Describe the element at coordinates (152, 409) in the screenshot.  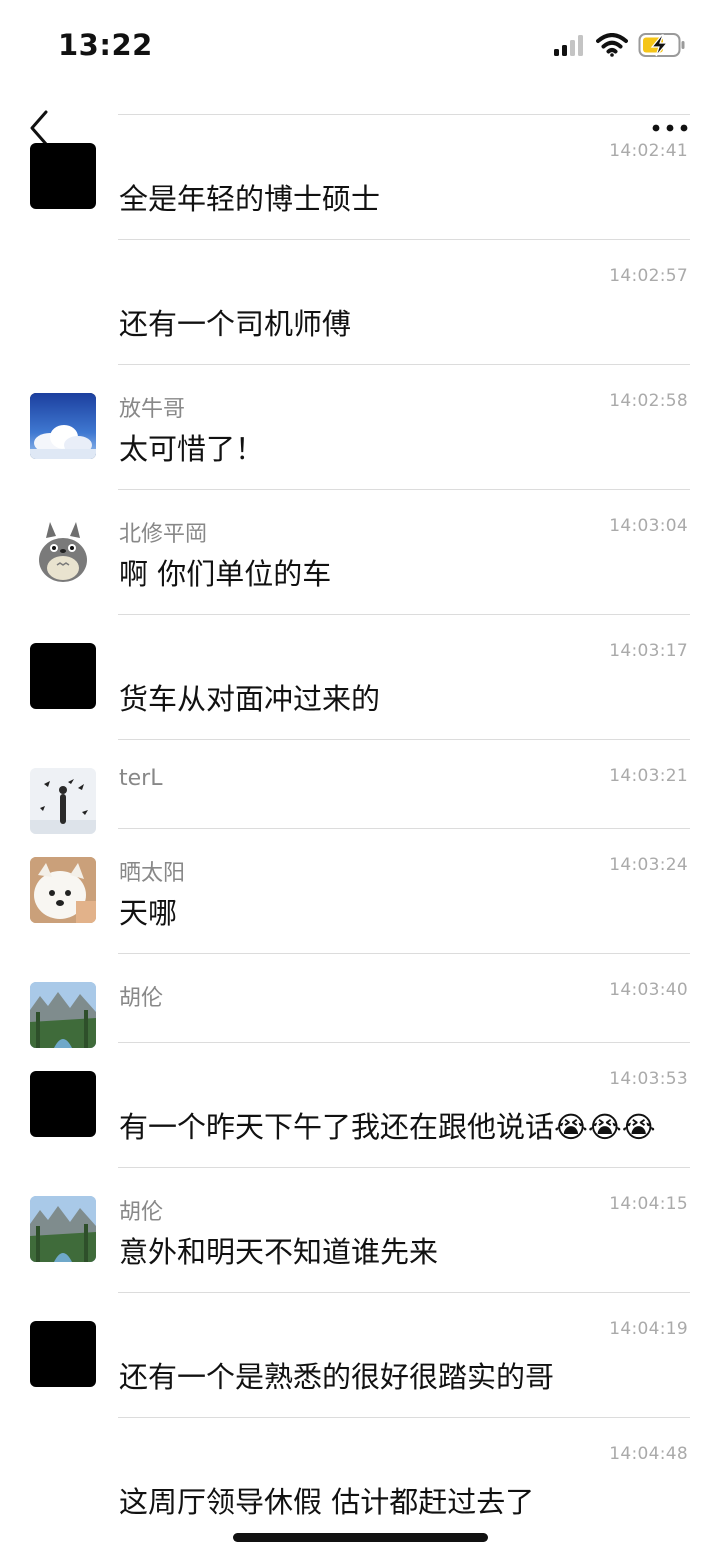
I see `sender-name: 放牛哥` at that location.